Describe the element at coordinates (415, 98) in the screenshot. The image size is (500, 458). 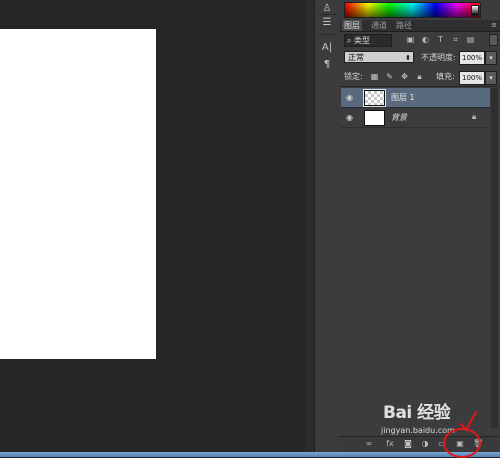
I see `layer-row-layer-1: ◉ 图层 1` at that location.